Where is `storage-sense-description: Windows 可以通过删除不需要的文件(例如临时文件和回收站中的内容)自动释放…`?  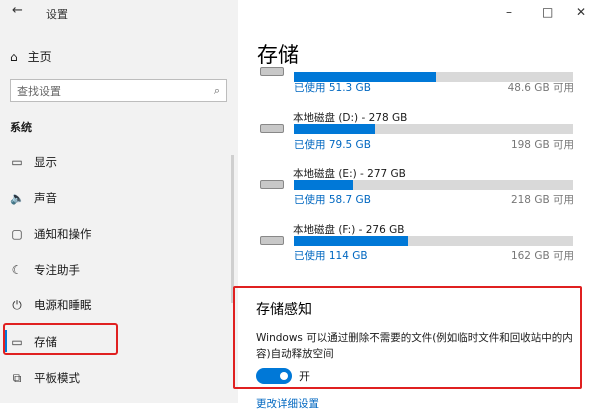
storage-sense-description: Windows 可以通过删除不需要的文件(例如临时文件和回收站中的内容)自动释放… is located at coordinates (414, 346).